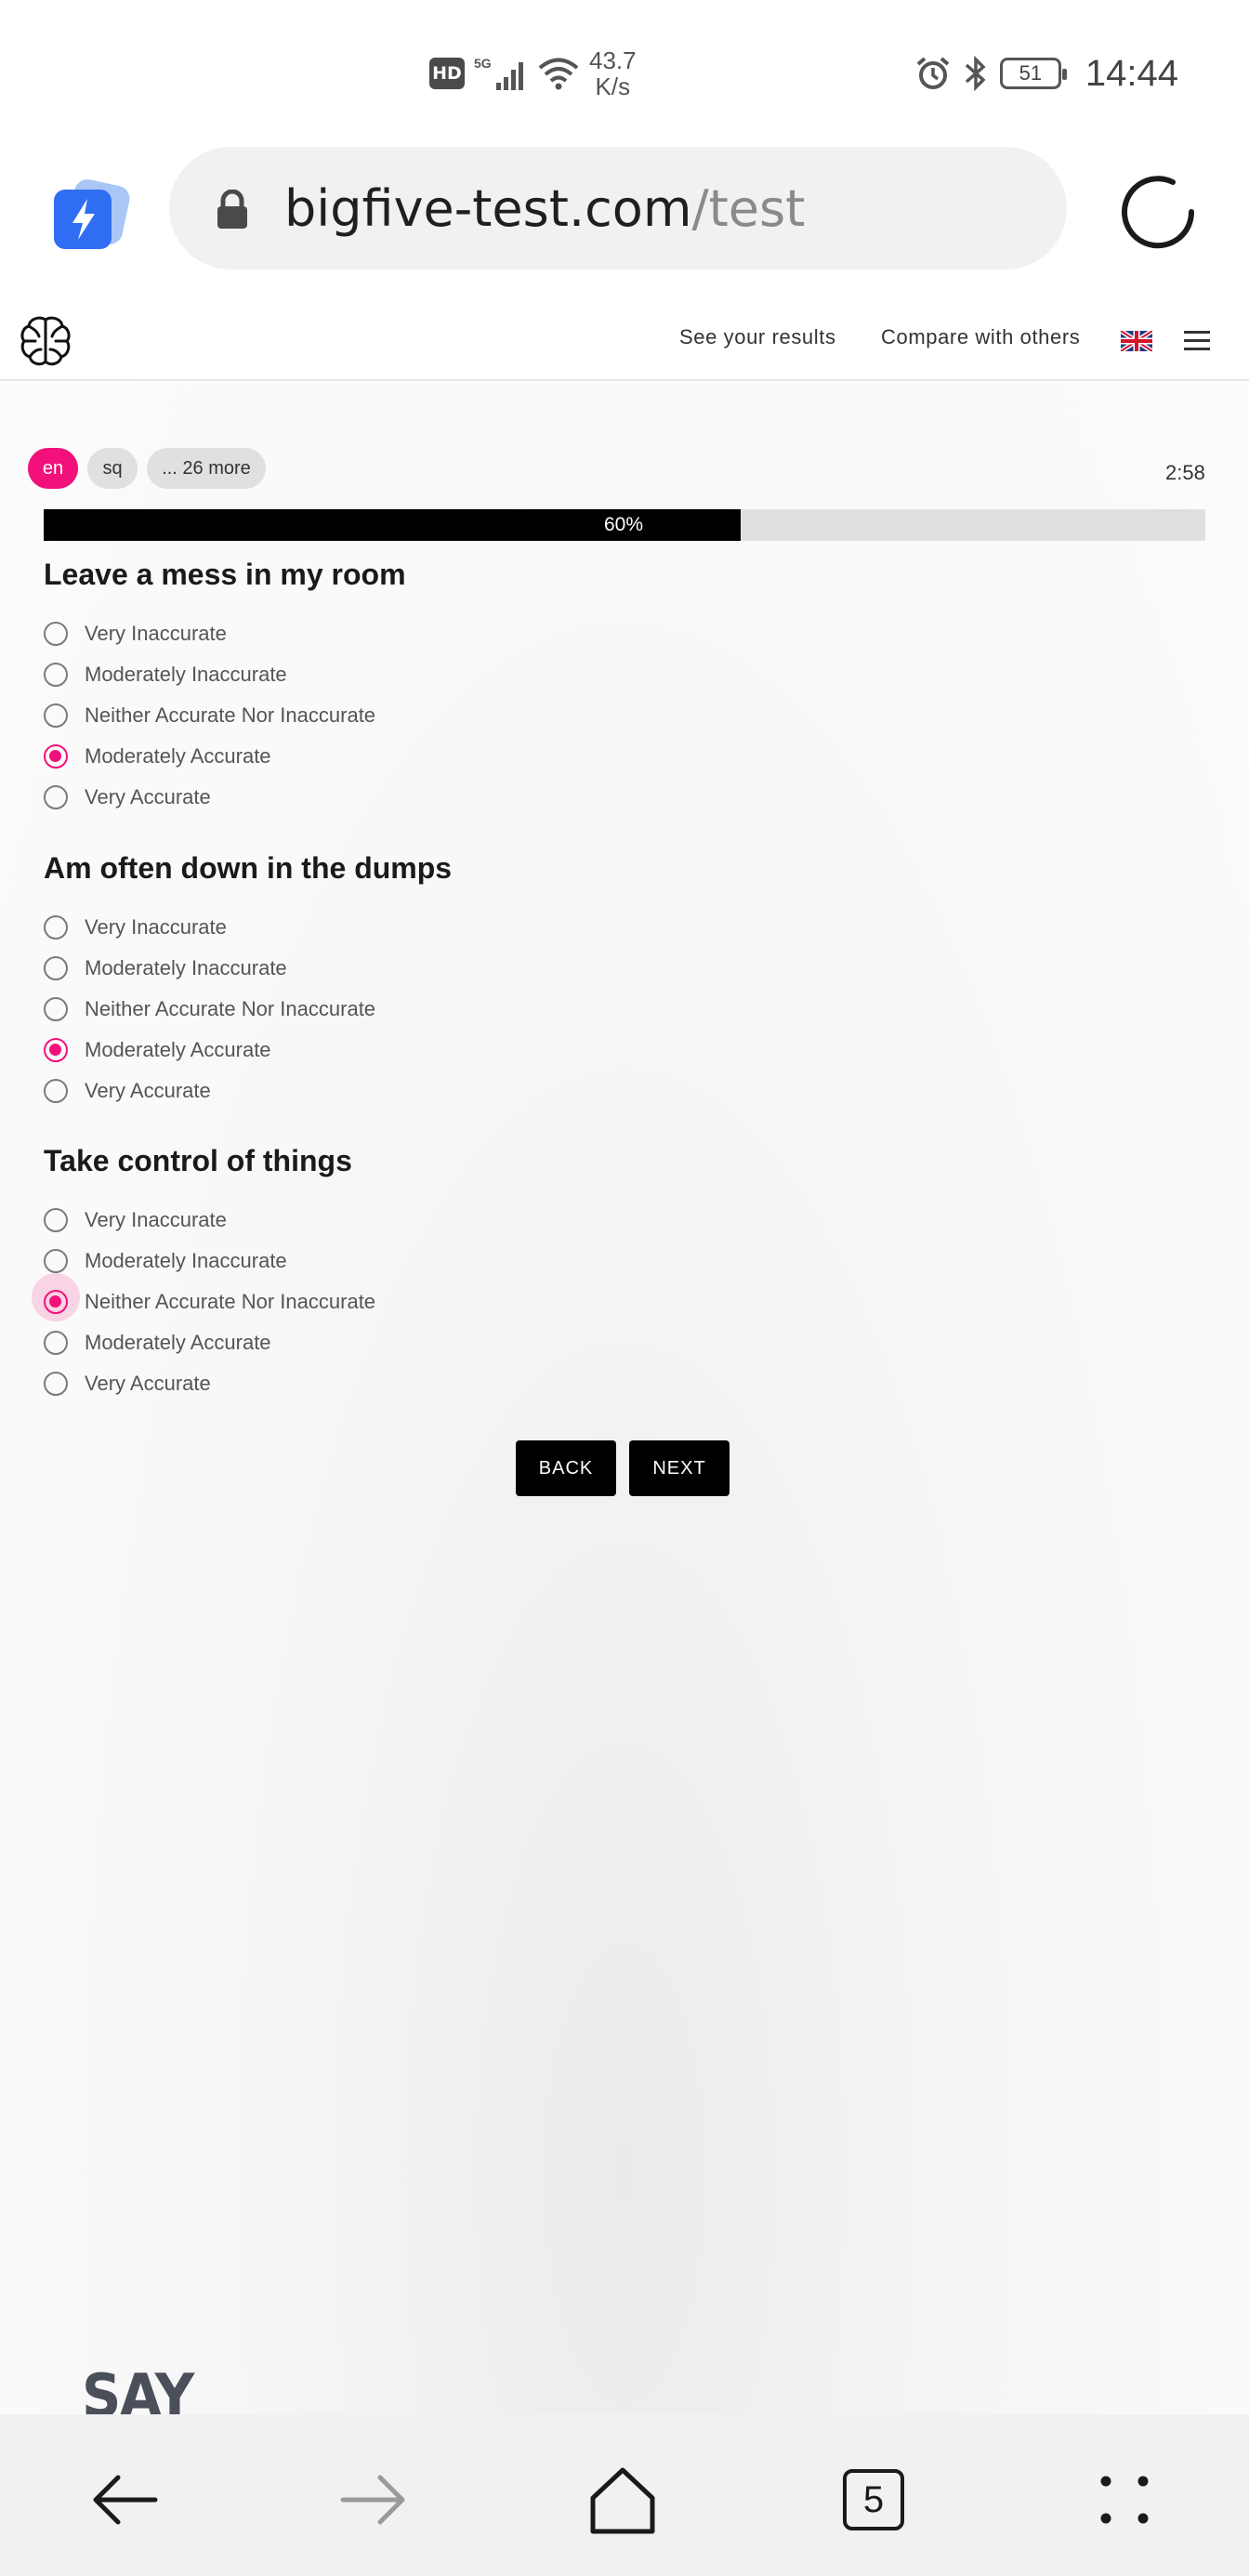  Describe the element at coordinates (1197, 341) in the screenshot. I see `menu-icon` at that location.